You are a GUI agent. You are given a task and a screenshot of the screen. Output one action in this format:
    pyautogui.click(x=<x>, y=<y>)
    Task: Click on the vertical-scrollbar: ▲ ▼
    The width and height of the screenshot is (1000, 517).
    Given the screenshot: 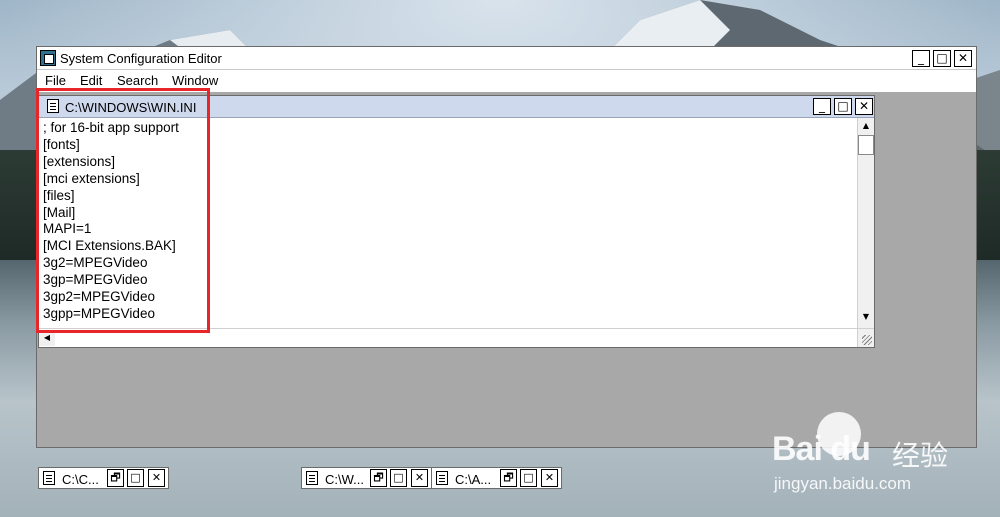 What is the action you would take?
    pyautogui.click(x=865, y=223)
    